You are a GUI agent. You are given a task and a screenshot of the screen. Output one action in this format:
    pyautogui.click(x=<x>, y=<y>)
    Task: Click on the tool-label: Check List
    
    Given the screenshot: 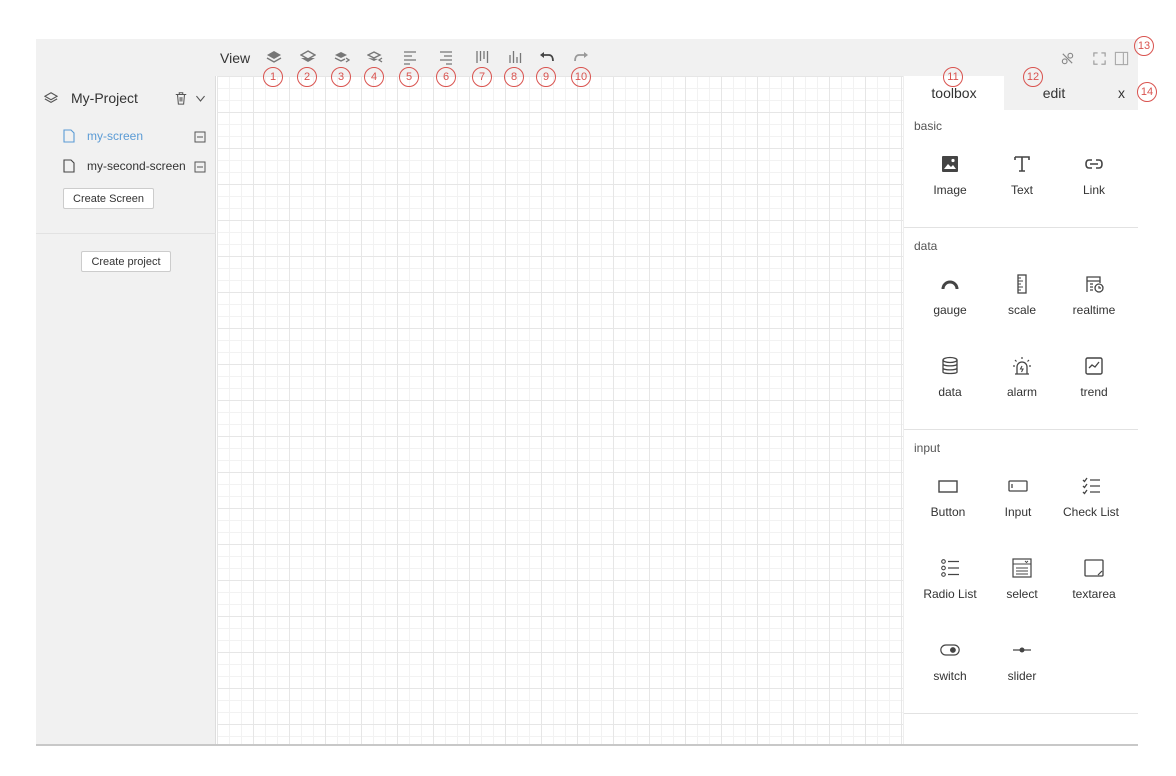 What is the action you would take?
    pyautogui.click(x=1091, y=512)
    